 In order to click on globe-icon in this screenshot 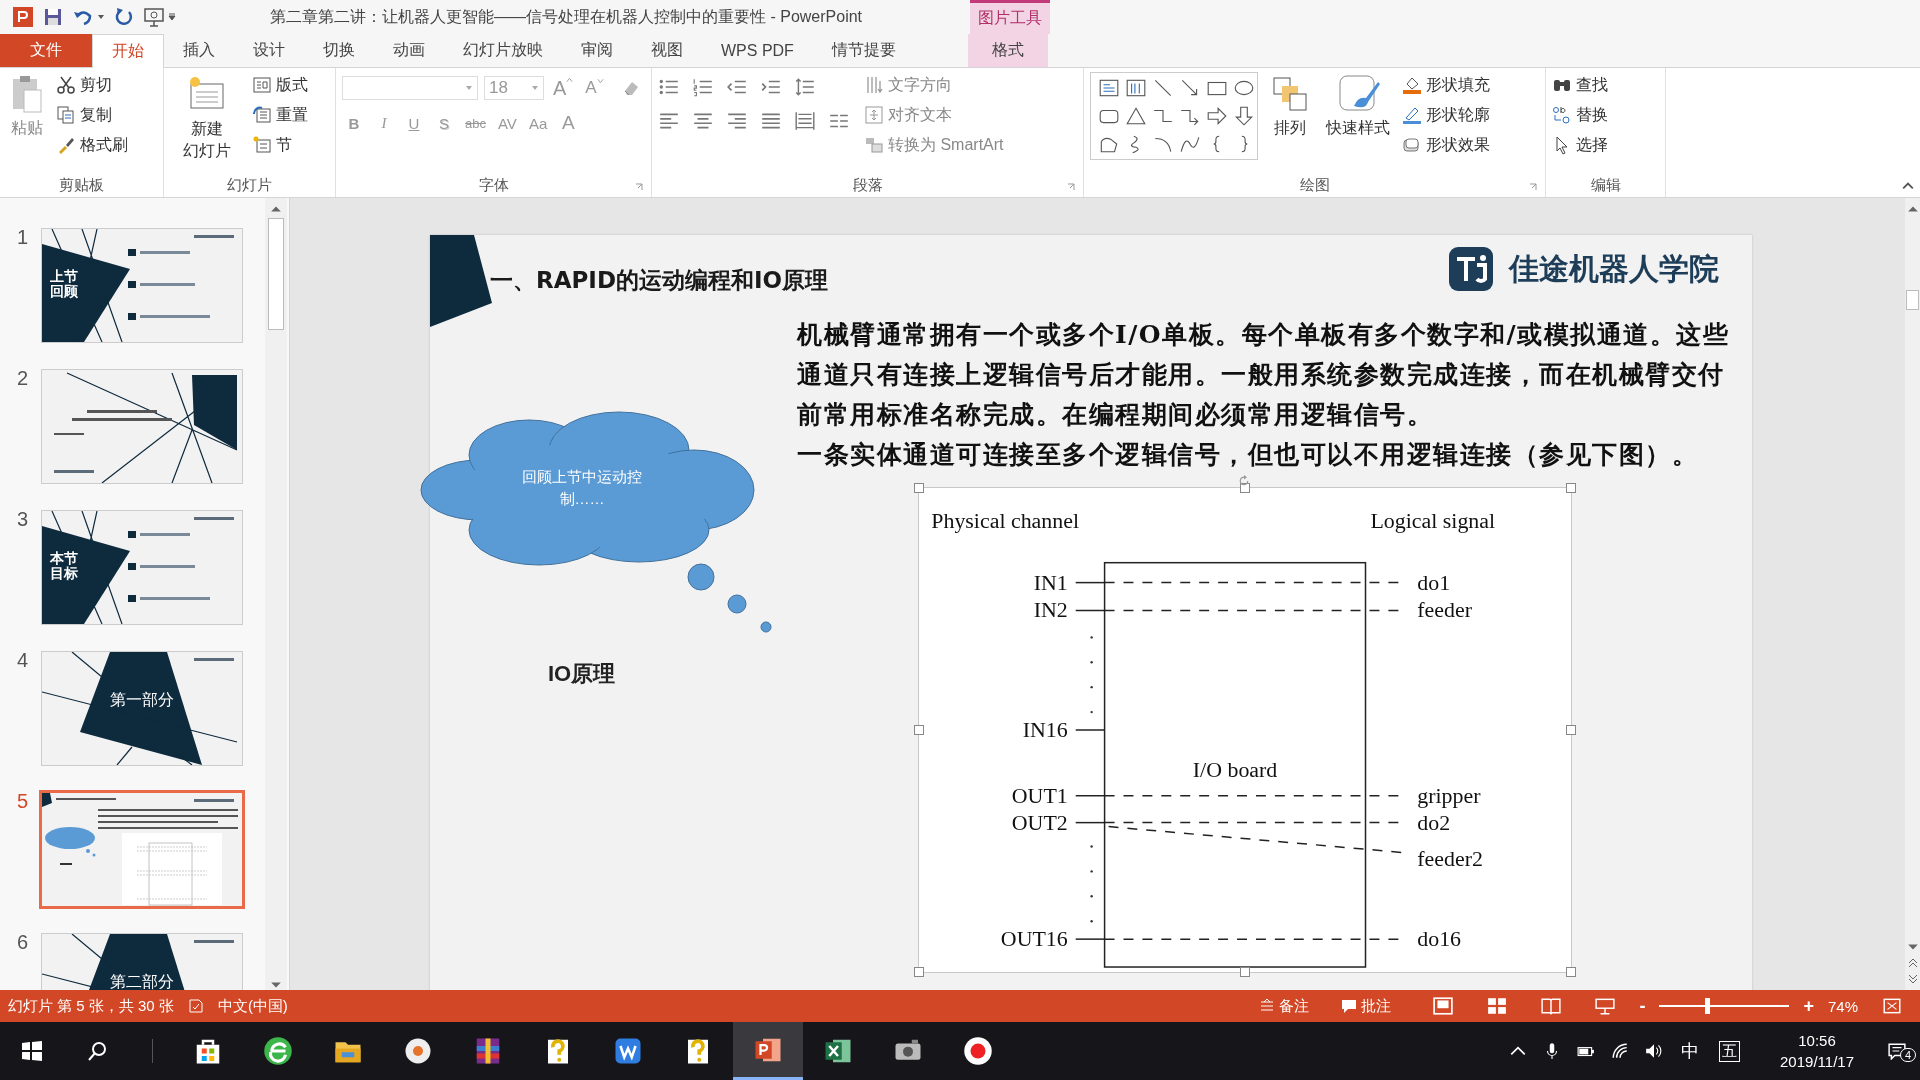, I will do `click(278, 1051)`.